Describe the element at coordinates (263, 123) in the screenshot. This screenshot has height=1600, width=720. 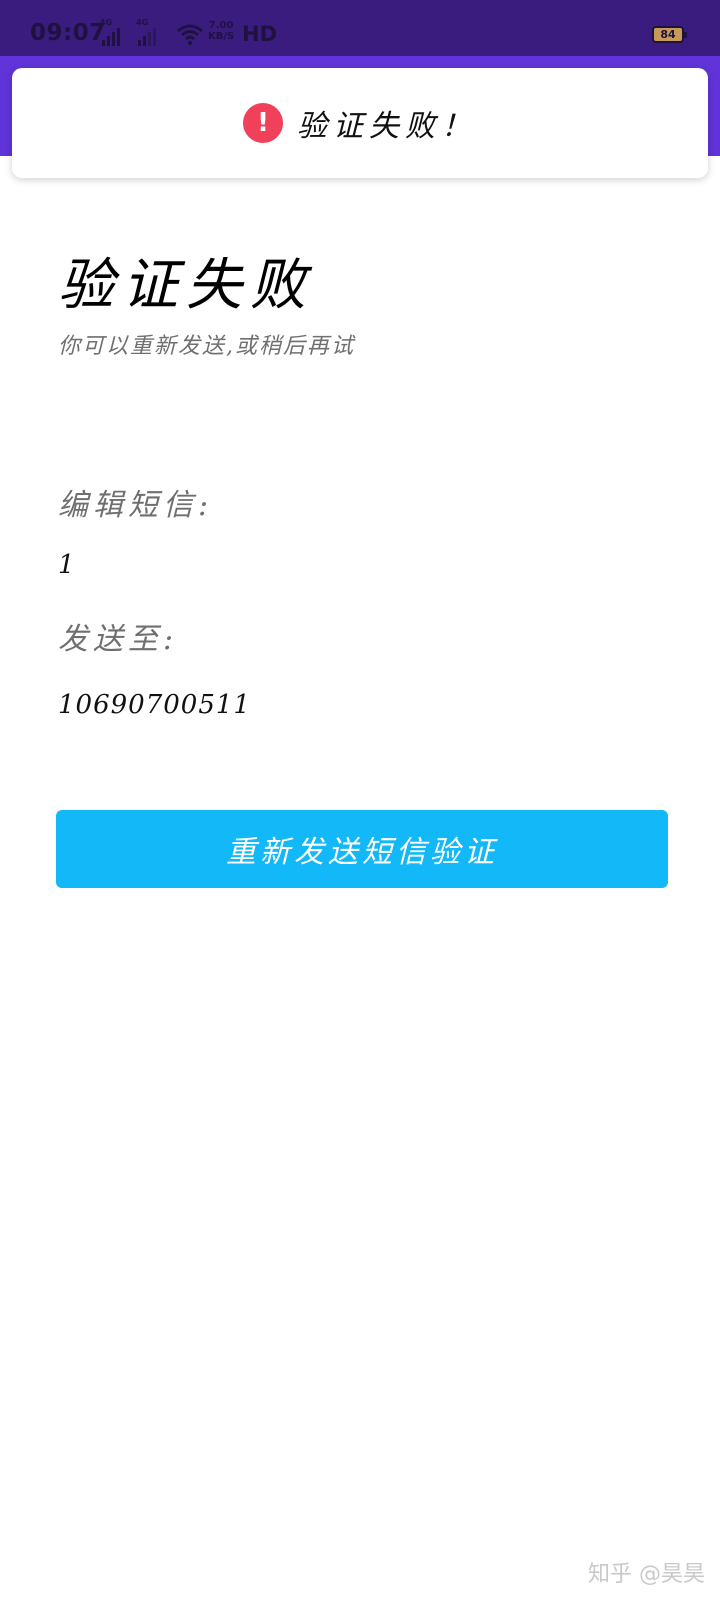
I see `exclamation-icon: !` at that location.